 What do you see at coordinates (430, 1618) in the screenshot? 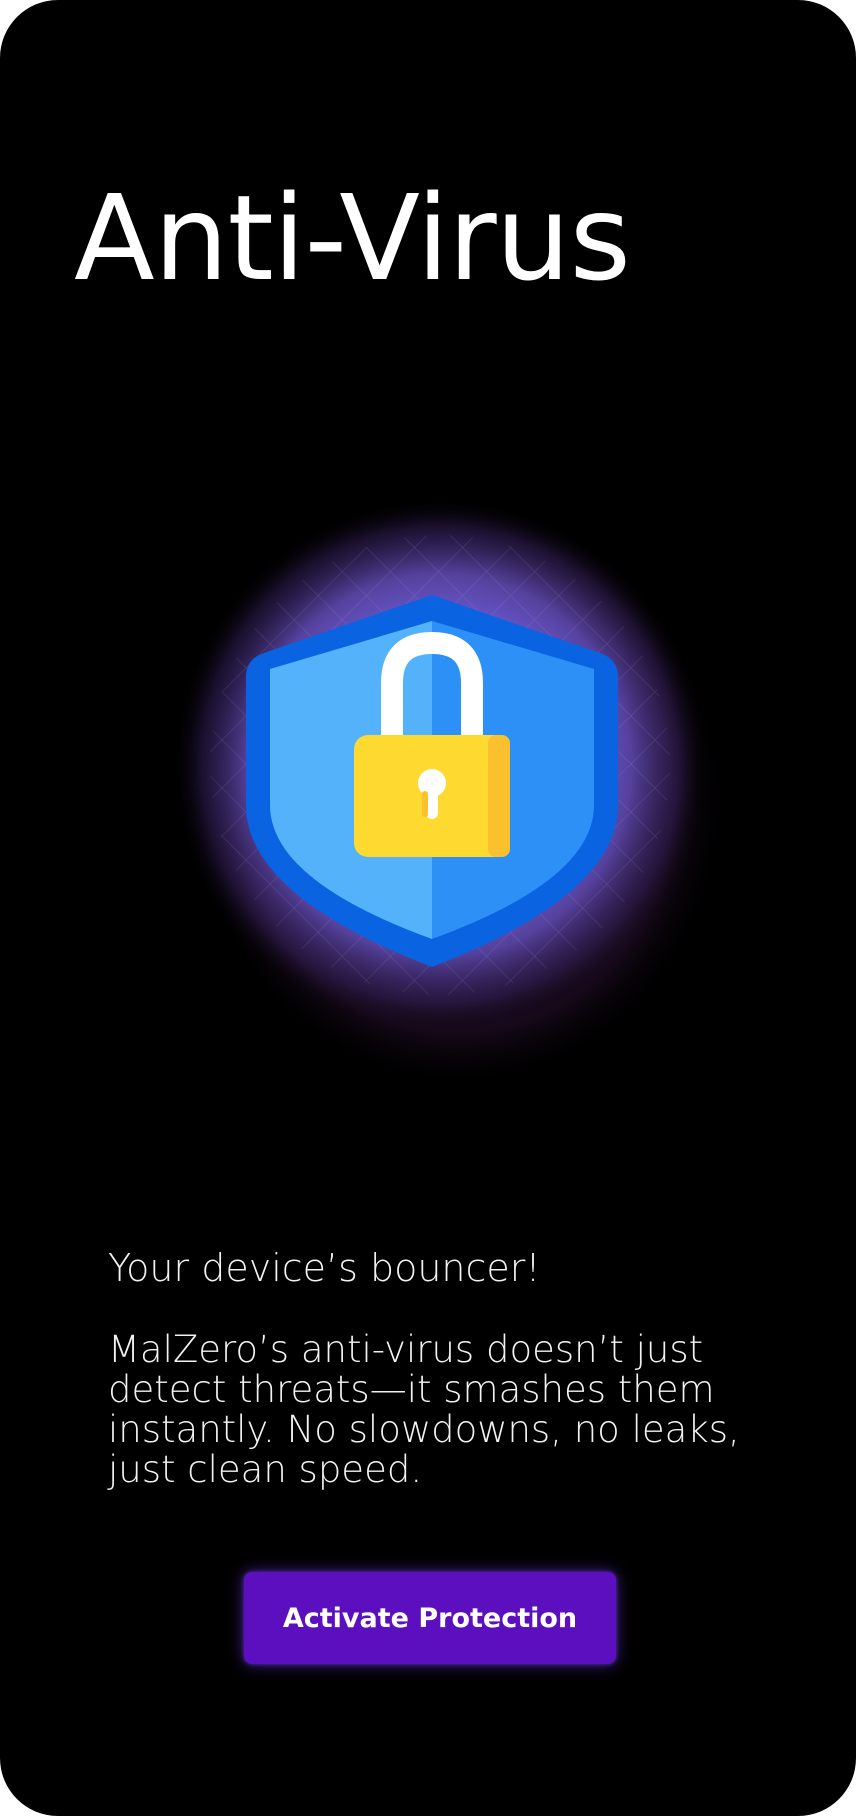
I see `activate-protection-button: Activate Protection` at bounding box center [430, 1618].